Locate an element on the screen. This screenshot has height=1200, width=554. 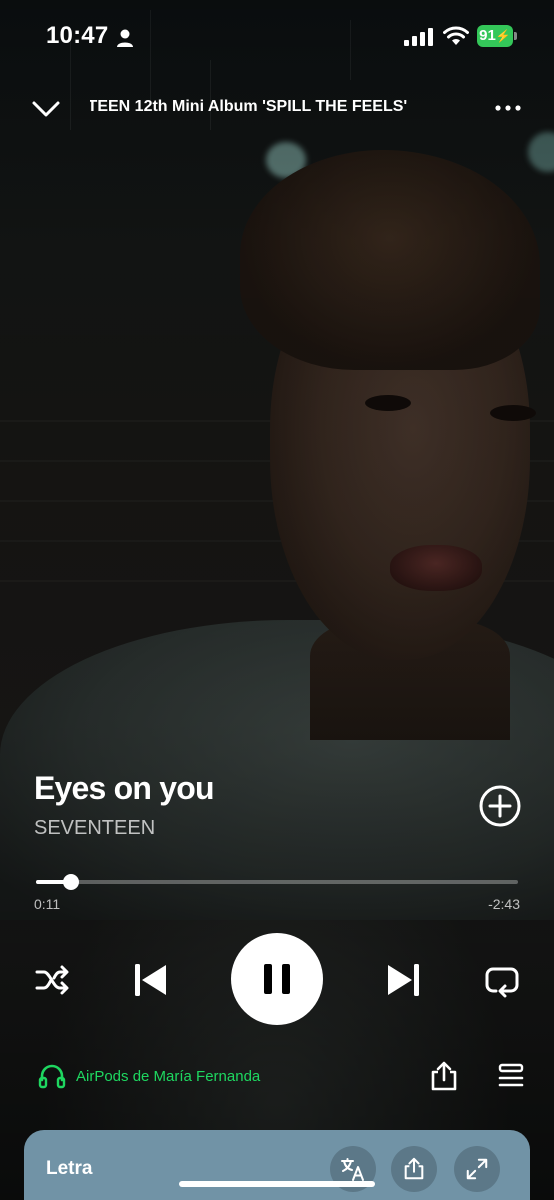
album-title: NTEEN 12th Mini Album 'SPILL THE FEELS' is located at coordinates (249, 106).